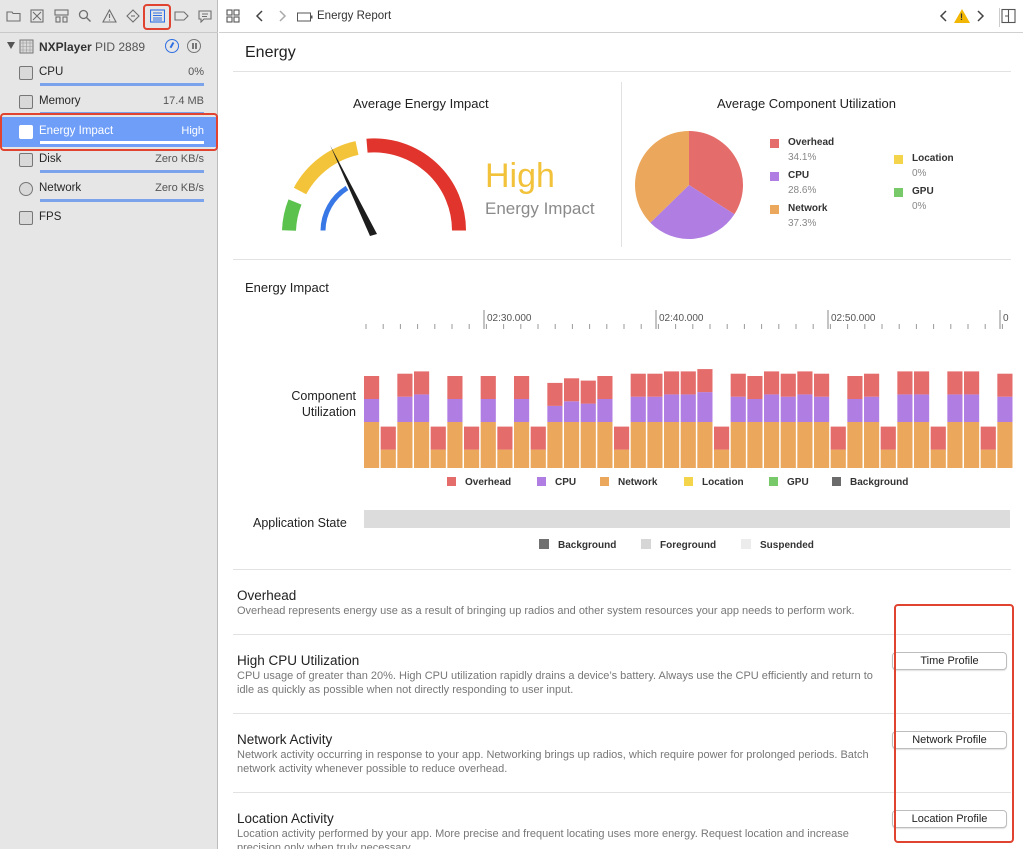 Image resolution: width=1023 pixels, height=849 pixels. I want to click on cpu-icon, so click(26, 73).